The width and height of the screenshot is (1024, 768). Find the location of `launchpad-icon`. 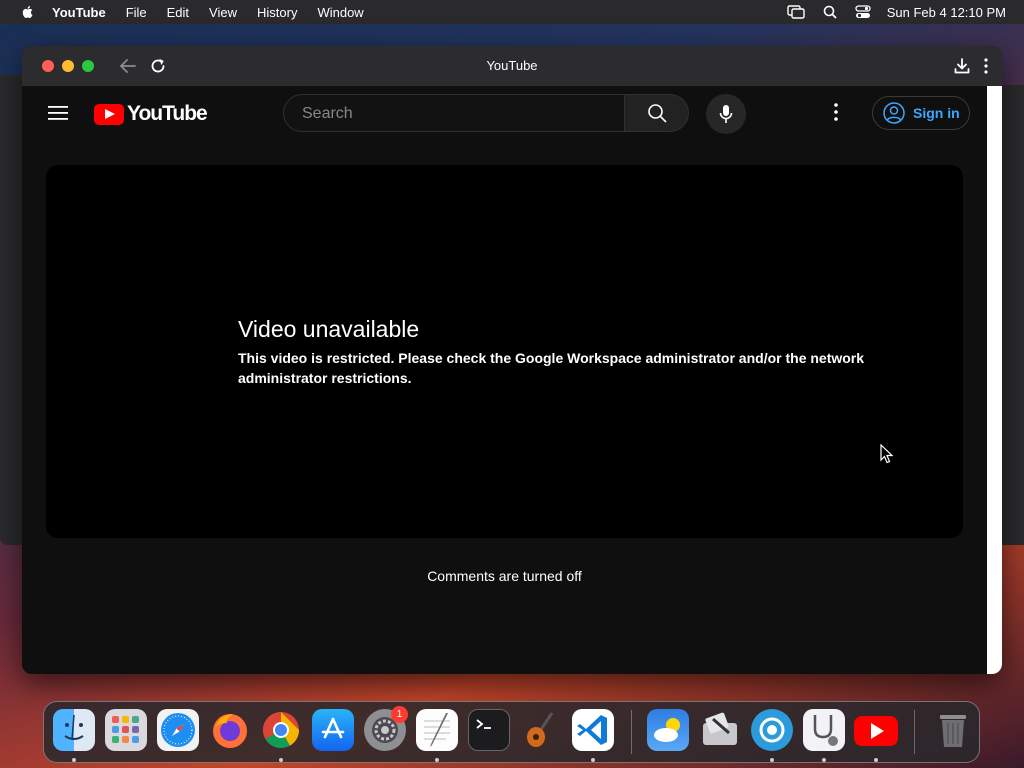

launchpad-icon is located at coordinates (126, 730).